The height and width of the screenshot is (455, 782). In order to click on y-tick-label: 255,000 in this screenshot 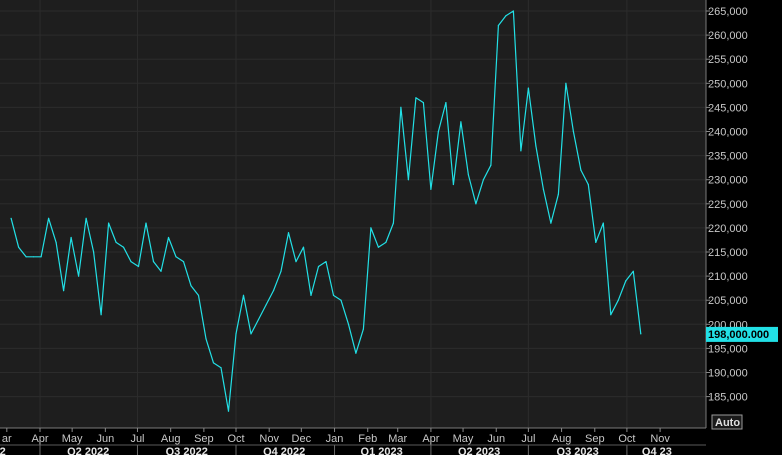, I will do `click(728, 60)`.